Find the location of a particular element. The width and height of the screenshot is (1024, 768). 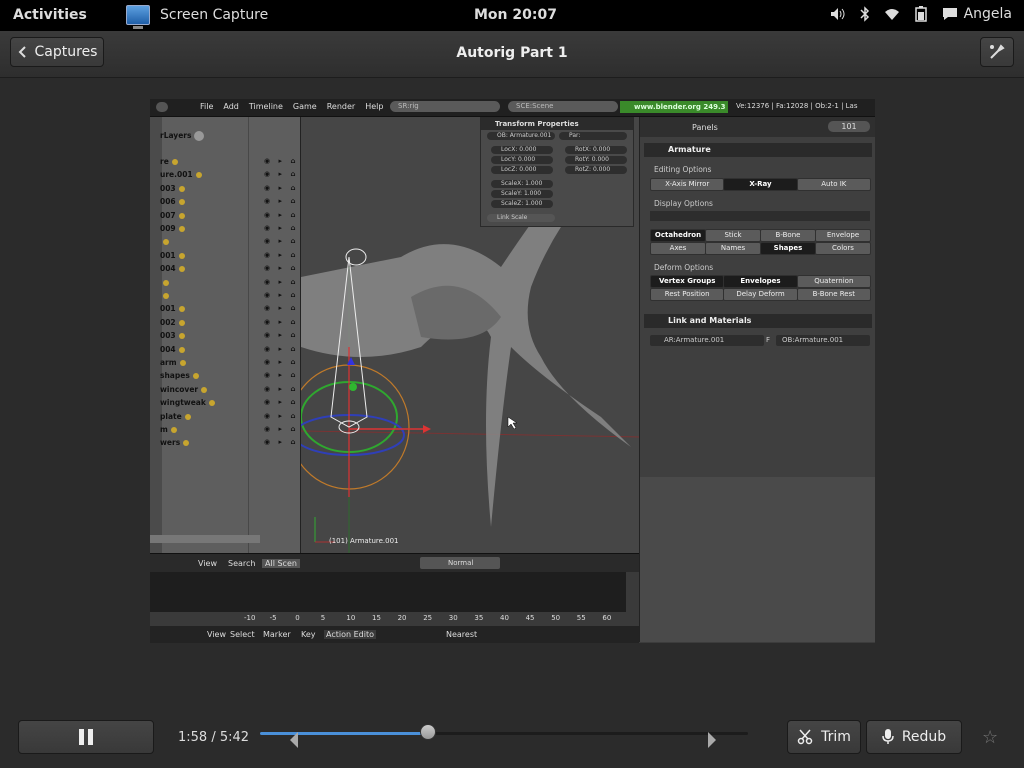

names-button: Names is located at coordinates (733, 248).